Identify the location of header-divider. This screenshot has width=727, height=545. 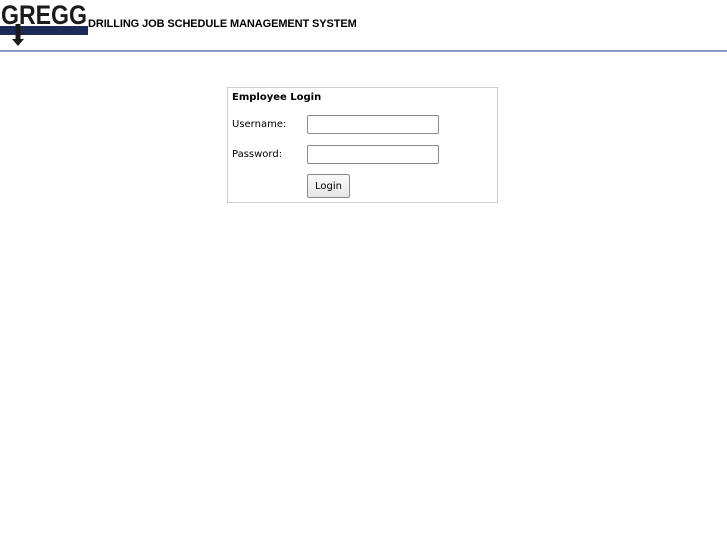
(363, 51).